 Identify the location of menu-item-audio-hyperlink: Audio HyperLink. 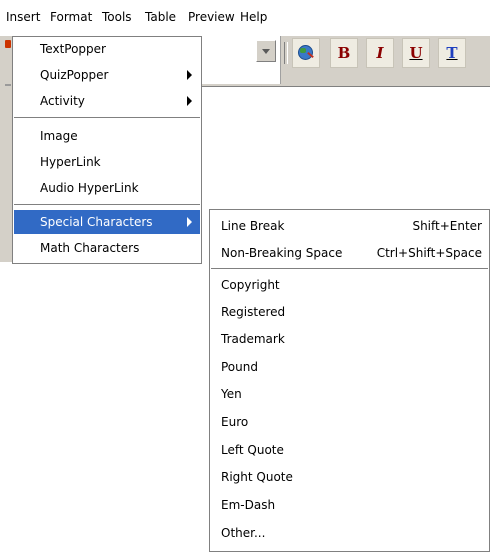
(107, 188).